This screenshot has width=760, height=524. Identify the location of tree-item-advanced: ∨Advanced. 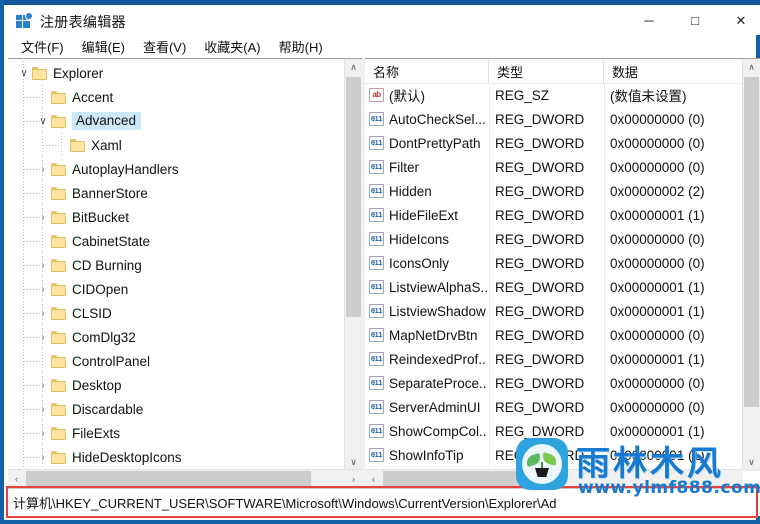
(177, 121).